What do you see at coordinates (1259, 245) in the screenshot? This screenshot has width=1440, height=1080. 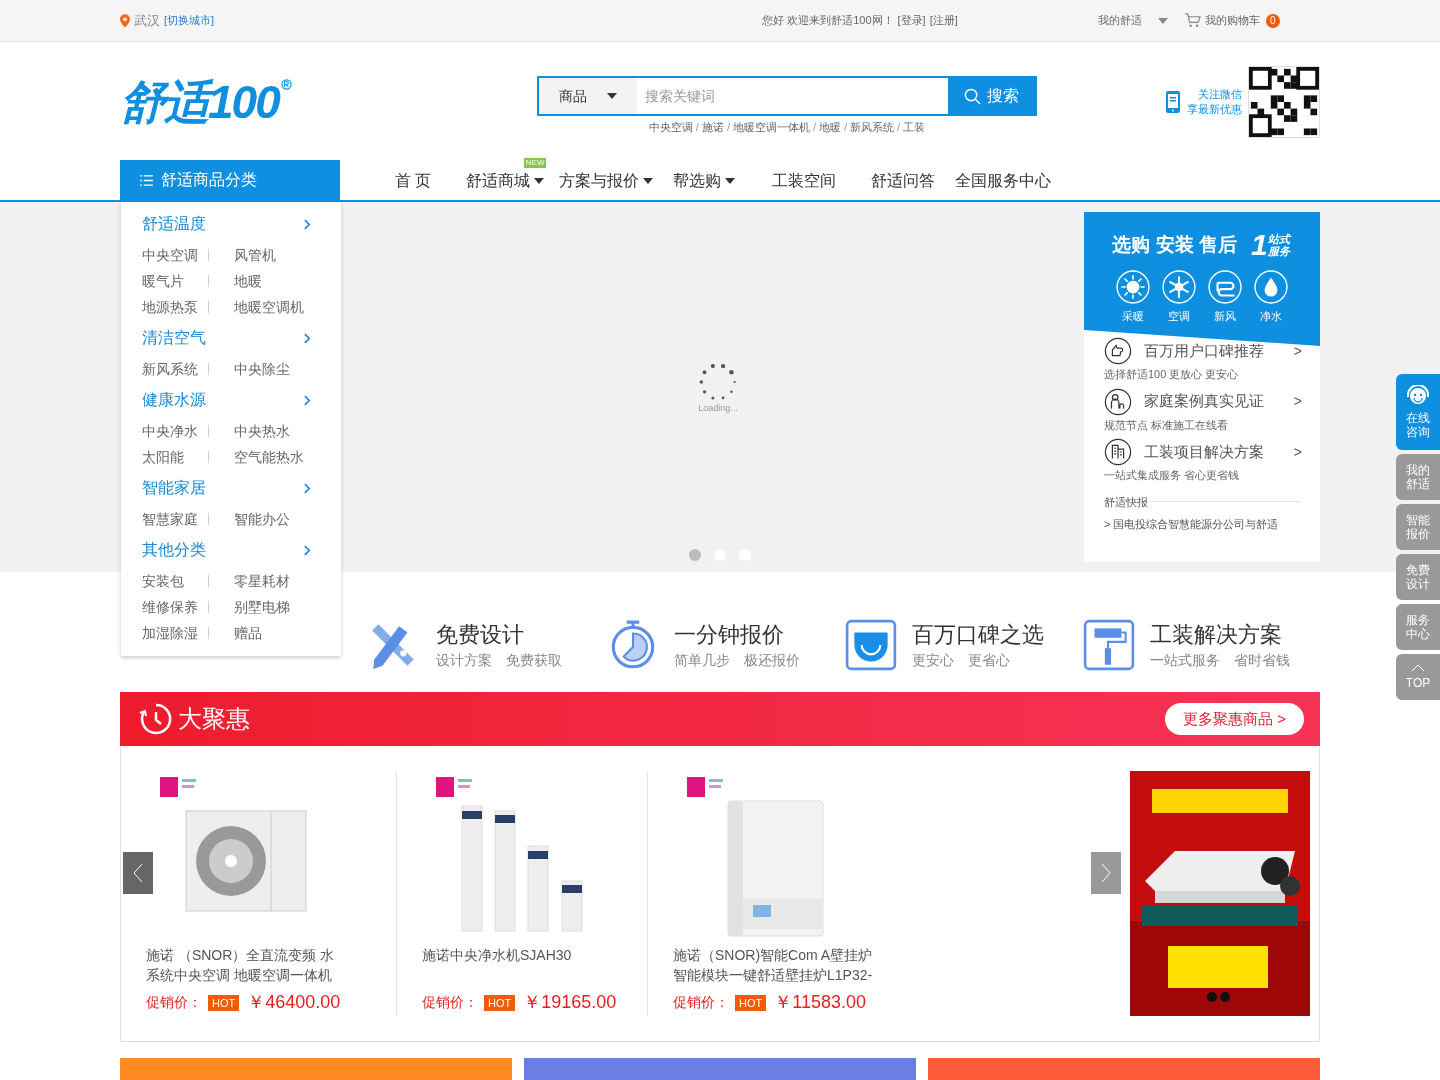 I see `badge-digit: 1` at bounding box center [1259, 245].